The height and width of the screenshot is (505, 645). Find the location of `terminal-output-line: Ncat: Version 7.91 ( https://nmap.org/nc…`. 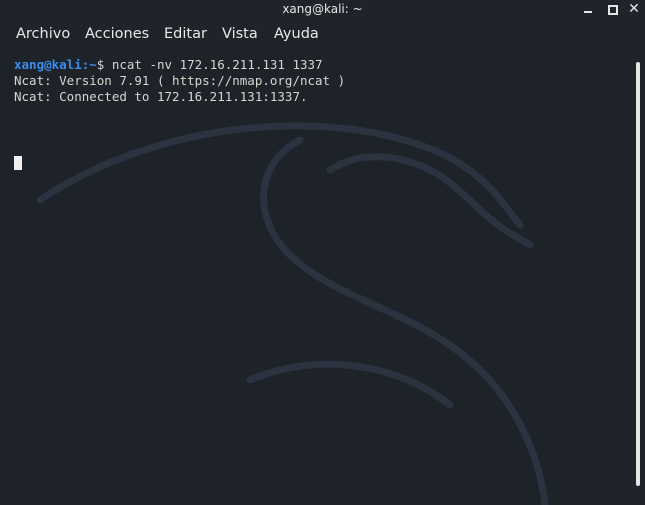

terminal-output-line: Ncat: Version 7.91 ( https://nmap.org/nc… is located at coordinates (180, 80).